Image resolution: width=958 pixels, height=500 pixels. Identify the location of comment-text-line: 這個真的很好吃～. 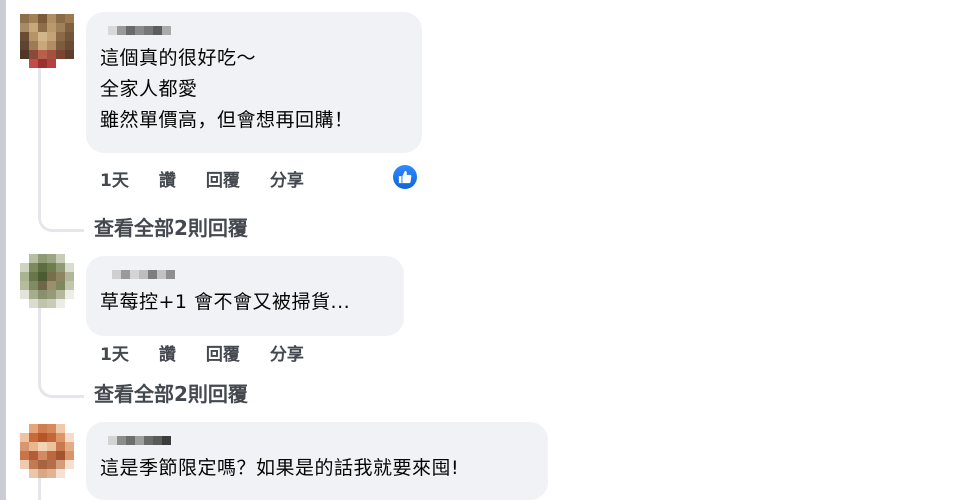
(178, 58).